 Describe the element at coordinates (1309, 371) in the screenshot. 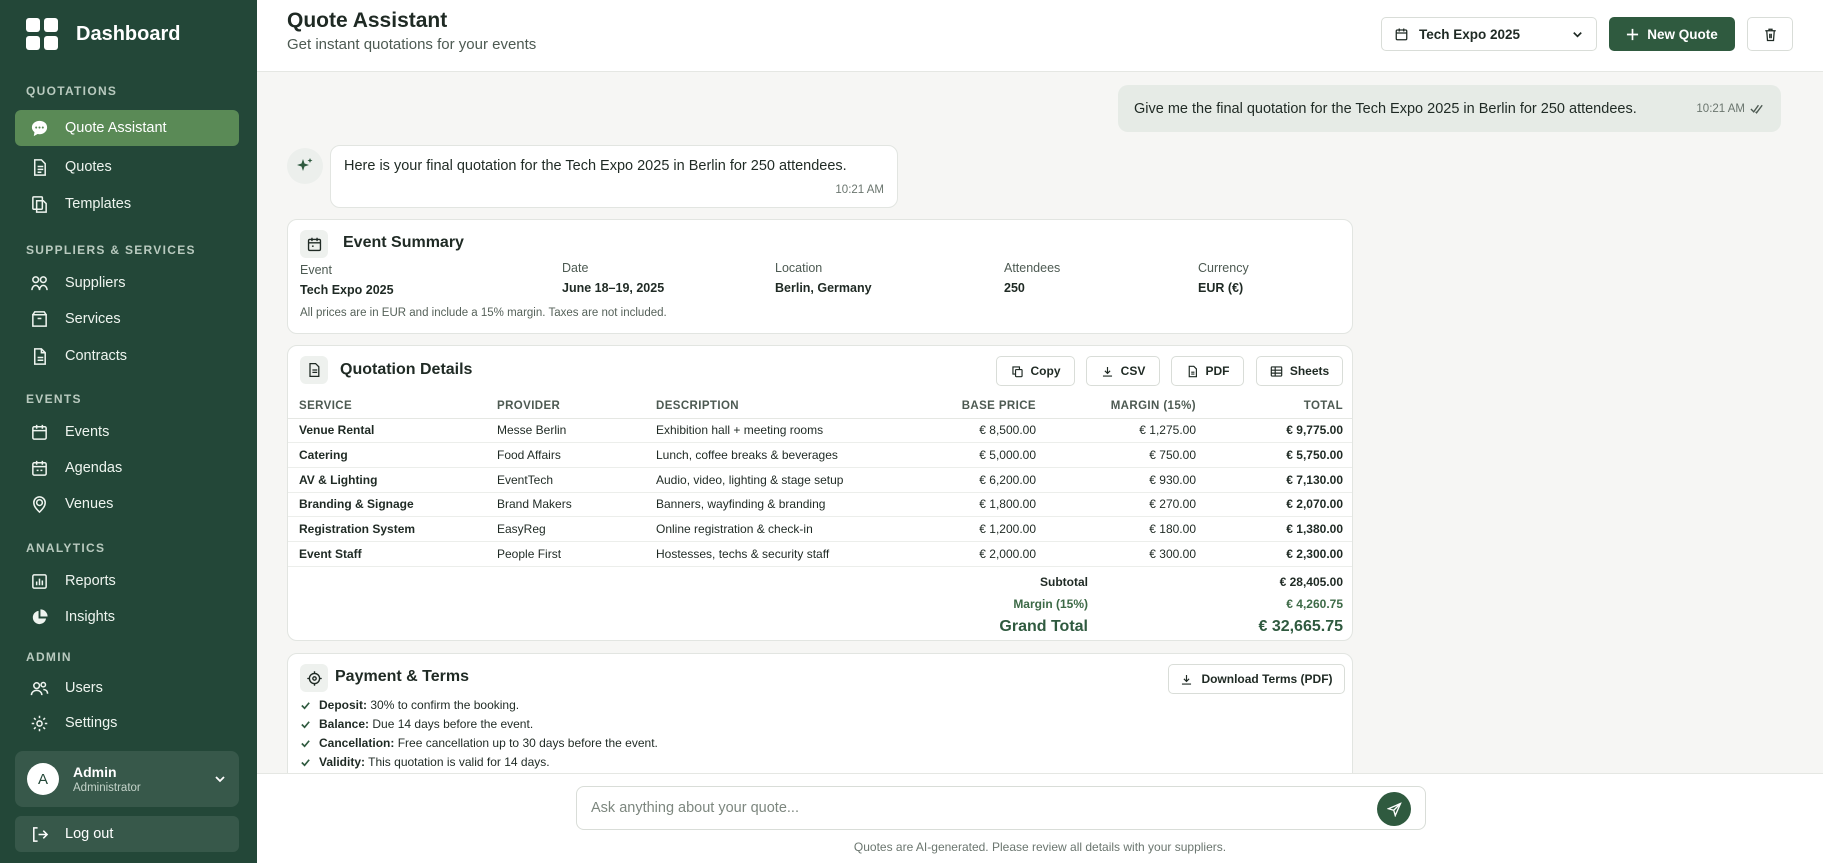

I see `sheets-label: Sheets` at that location.